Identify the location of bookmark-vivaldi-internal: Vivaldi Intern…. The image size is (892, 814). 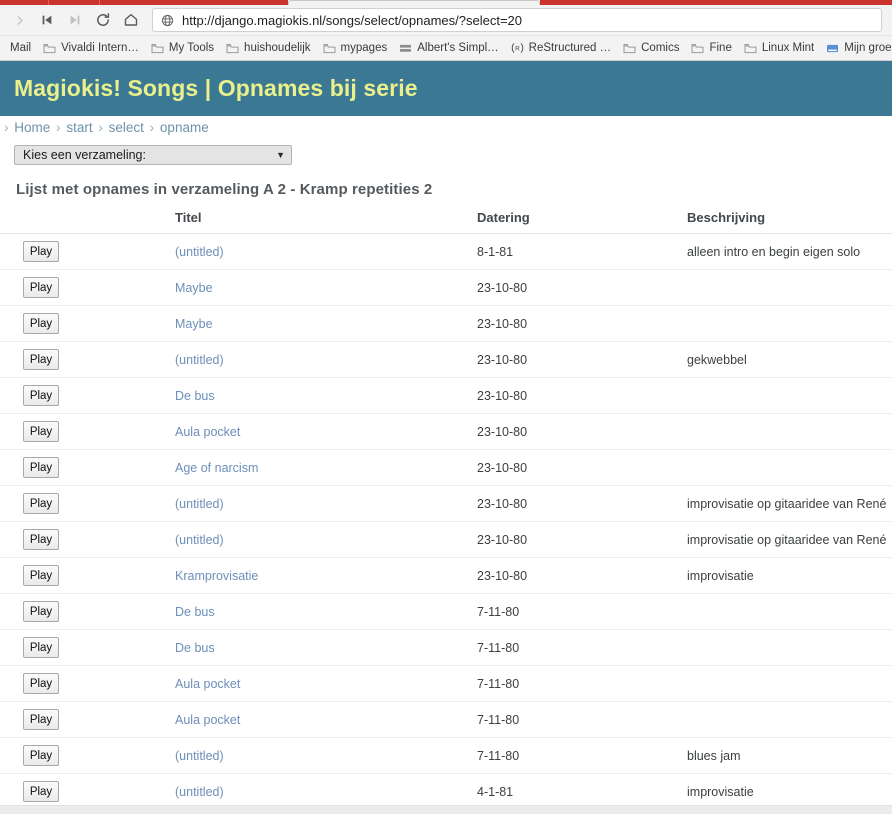
(91, 48).